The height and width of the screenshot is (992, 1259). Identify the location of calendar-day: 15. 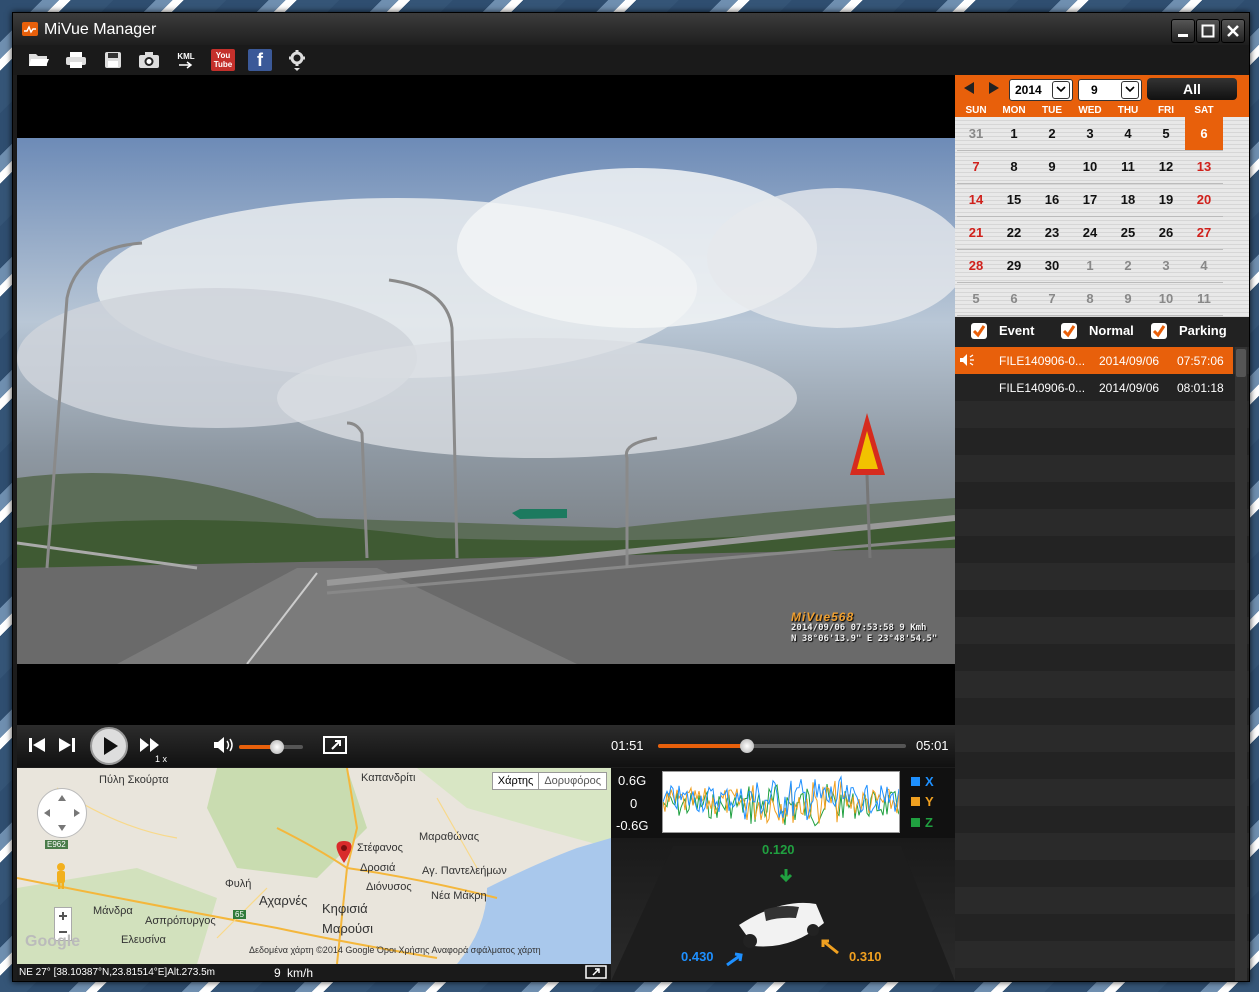
(1014, 200).